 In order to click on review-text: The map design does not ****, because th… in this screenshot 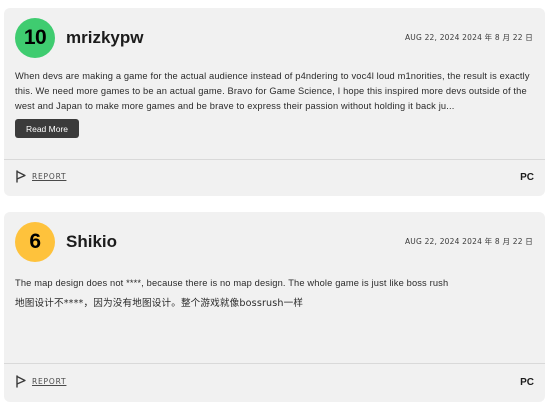, I will do `click(232, 283)`.